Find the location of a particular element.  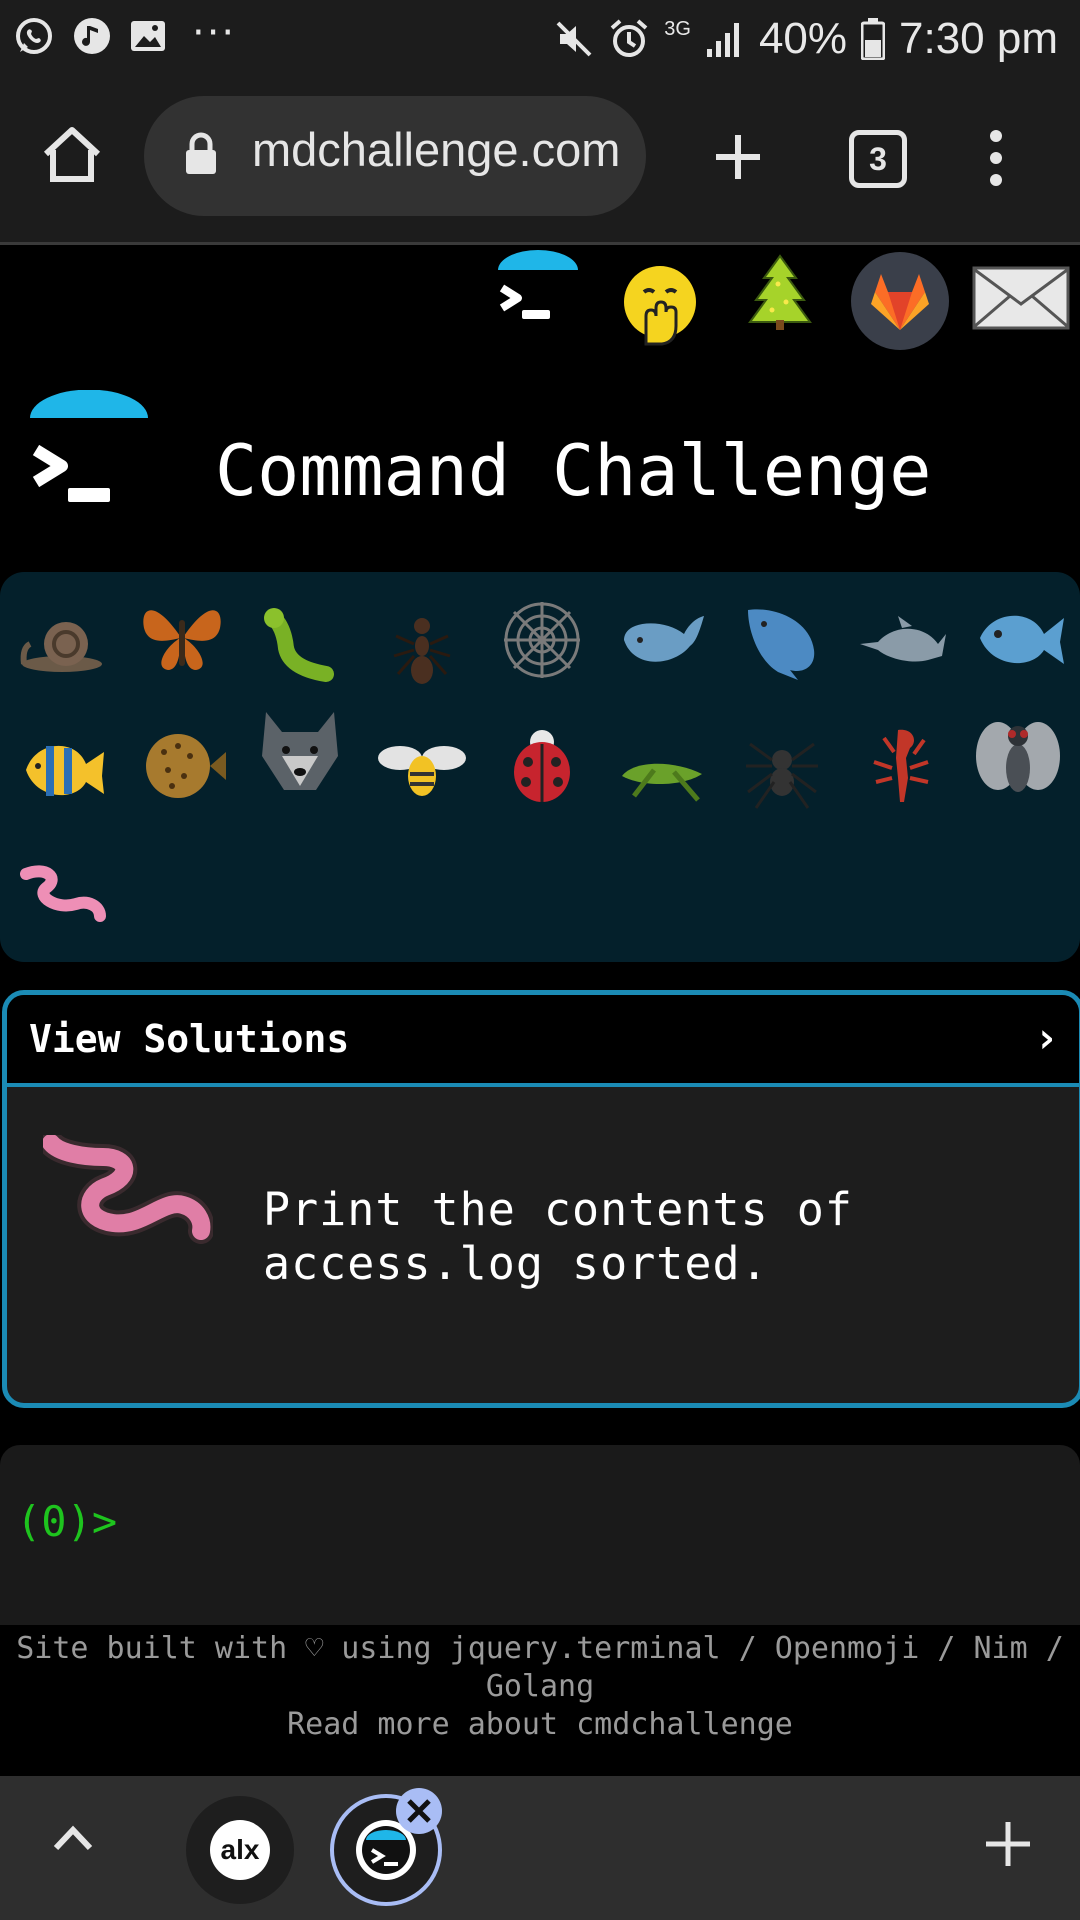

whatsapp-icon is located at coordinates (34, 36).